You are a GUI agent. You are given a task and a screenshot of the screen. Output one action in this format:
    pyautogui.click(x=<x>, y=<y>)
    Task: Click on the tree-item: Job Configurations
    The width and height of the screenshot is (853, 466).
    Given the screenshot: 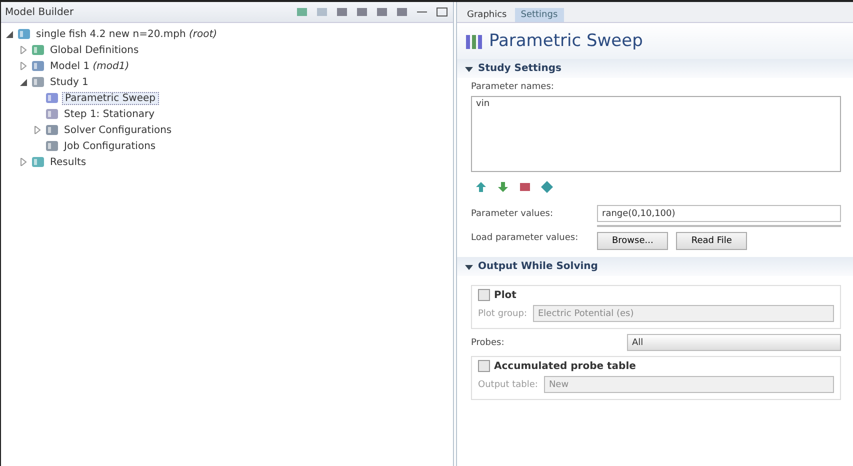 What is the action you would take?
    pyautogui.click(x=110, y=146)
    